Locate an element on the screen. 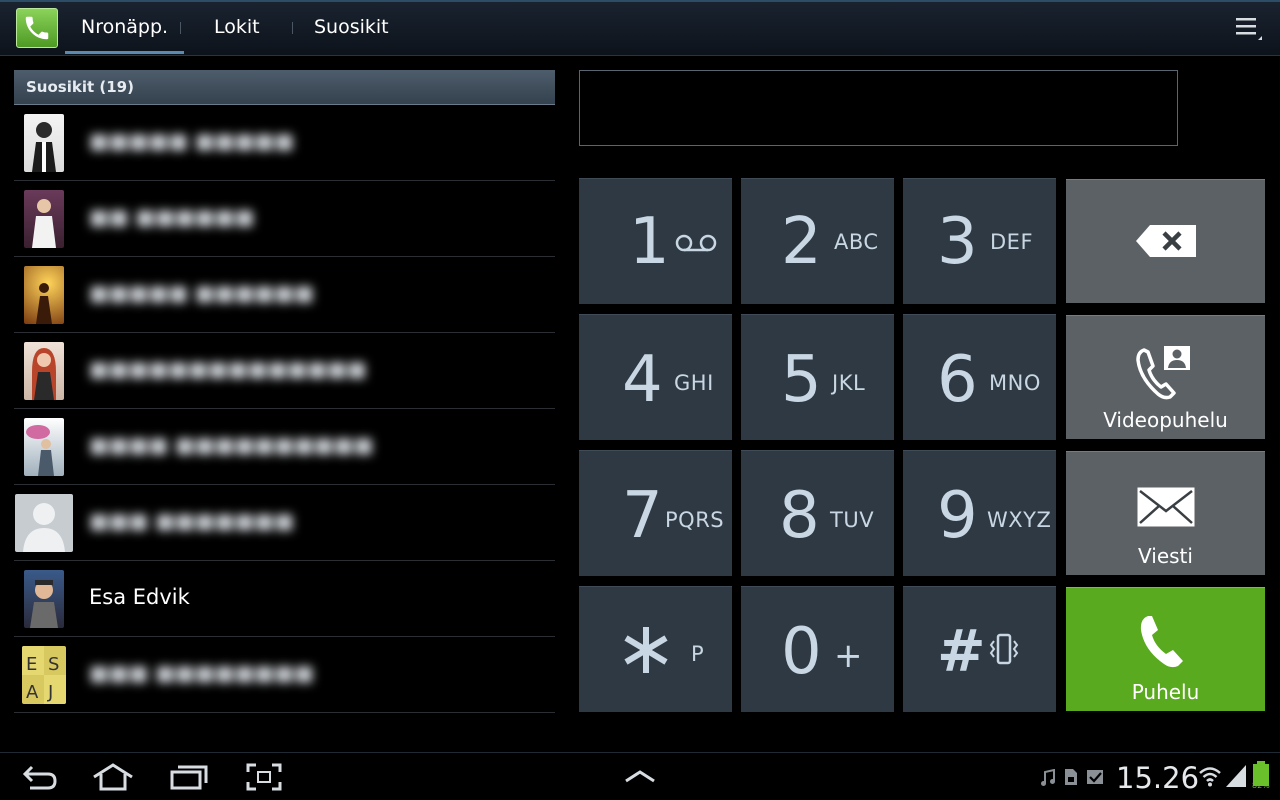 The height and width of the screenshot is (800, 1280). key-letters: DEF is located at coordinates (1012, 242).